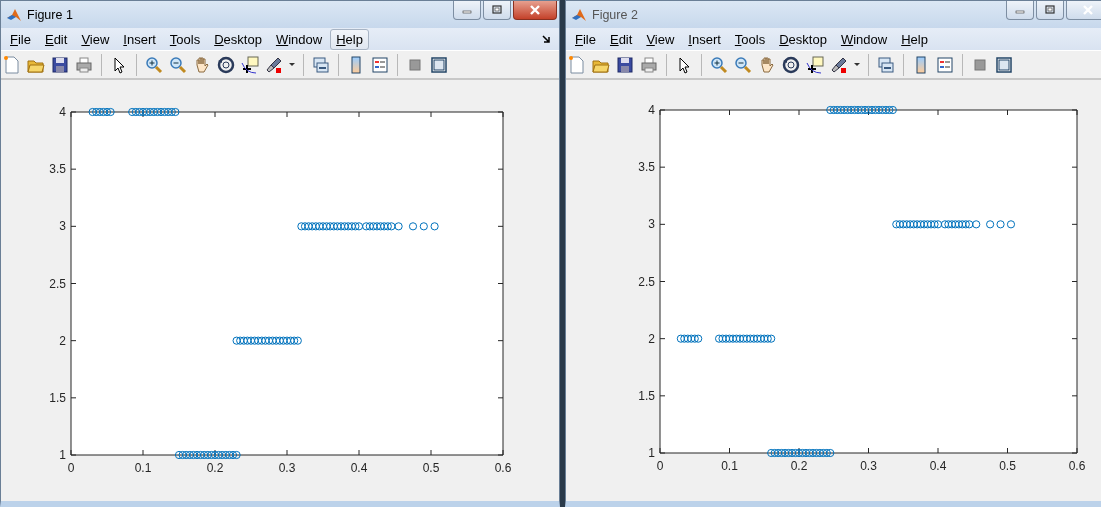 Image resolution: width=1101 pixels, height=507 pixels. What do you see at coordinates (615, 14) in the screenshot?
I see `window-title: Figure 2` at bounding box center [615, 14].